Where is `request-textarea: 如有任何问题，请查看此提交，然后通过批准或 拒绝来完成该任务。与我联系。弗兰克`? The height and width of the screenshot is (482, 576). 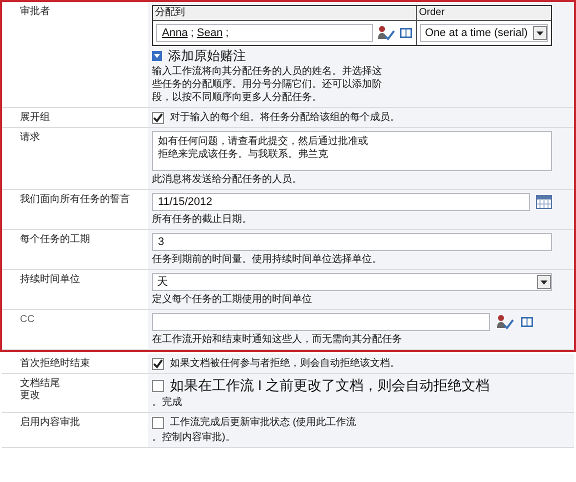
request-textarea: 如有任何问题，请查看此提交，然后通过批准或 拒绝来完成该任务。与我联系。弗兰克 is located at coordinates (352, 151).